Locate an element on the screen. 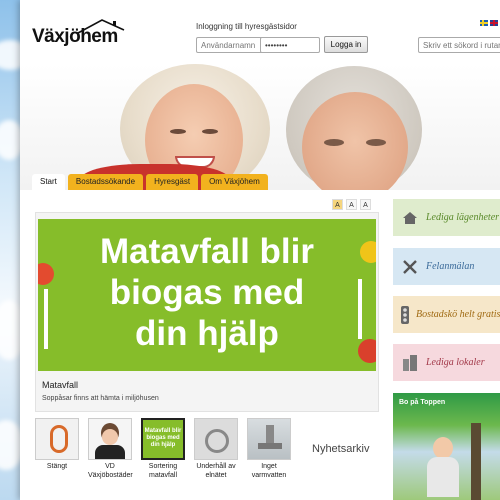 The height and width of the screenshot is (500, 500). sidebar-item-label: Lediga lokaler is located at coordinates (455, 362).